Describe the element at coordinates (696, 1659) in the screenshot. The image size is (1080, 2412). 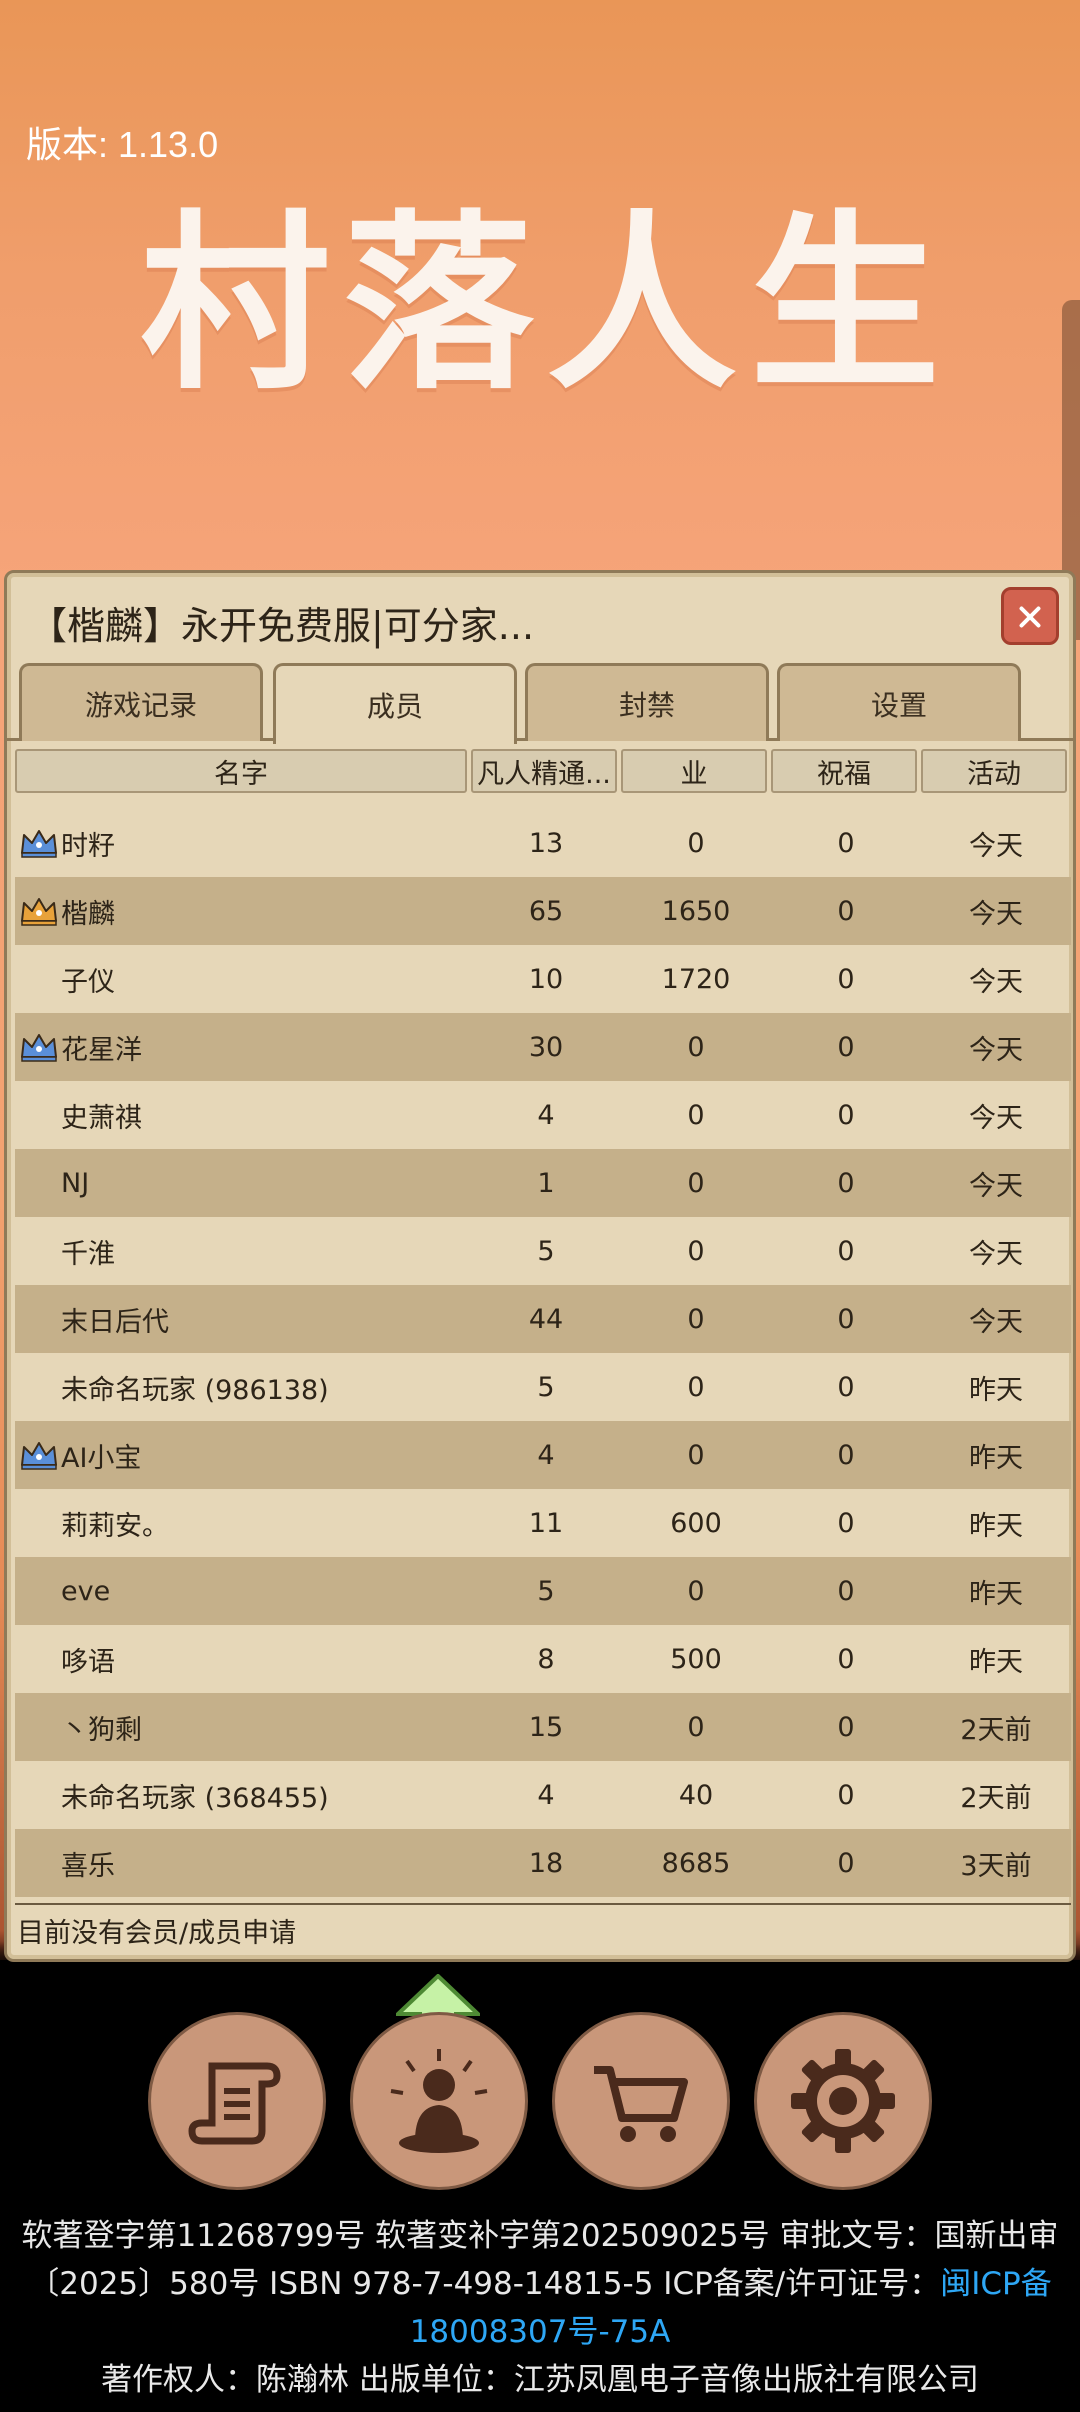
I see `member-karma: 500` at that location.